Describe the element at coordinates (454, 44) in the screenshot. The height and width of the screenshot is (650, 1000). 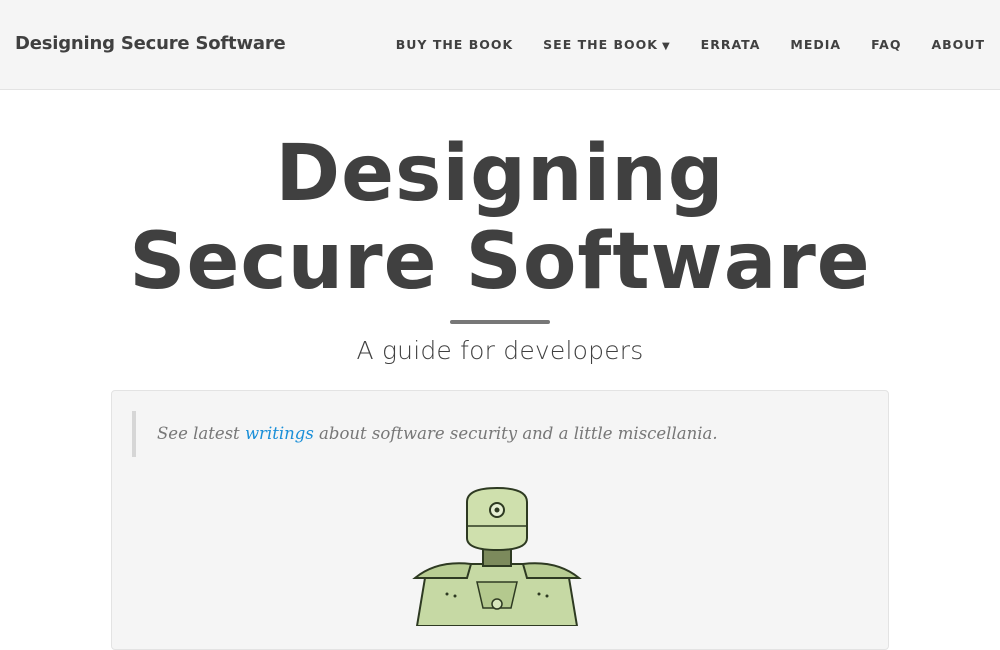
I see `nav-buy-the-book: BUY THE BOOK` at that location.